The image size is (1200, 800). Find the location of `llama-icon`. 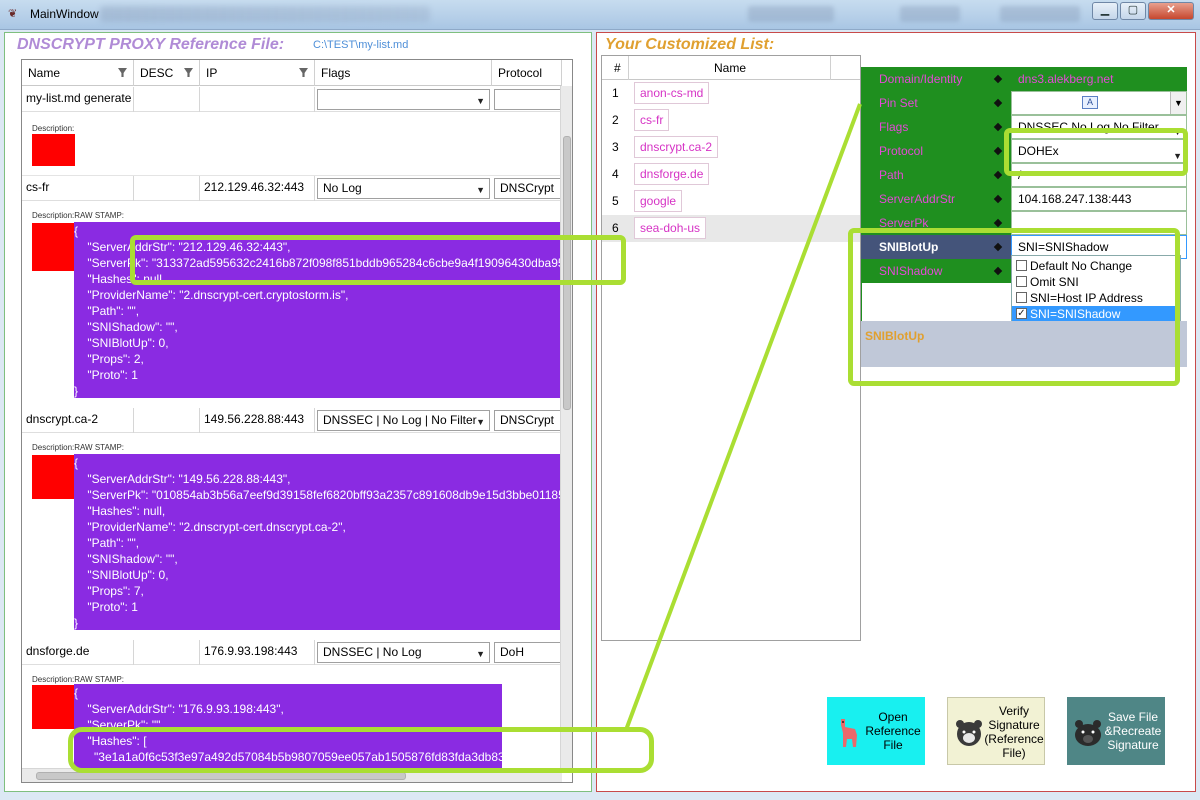

llama-icon is located at coordinates (849, 733).